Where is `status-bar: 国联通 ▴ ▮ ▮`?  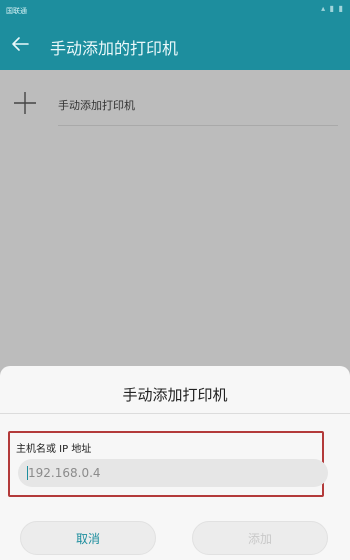 status-bar: 国联通 ▴ ▮ ▮ is located at coordinates (175, 10).